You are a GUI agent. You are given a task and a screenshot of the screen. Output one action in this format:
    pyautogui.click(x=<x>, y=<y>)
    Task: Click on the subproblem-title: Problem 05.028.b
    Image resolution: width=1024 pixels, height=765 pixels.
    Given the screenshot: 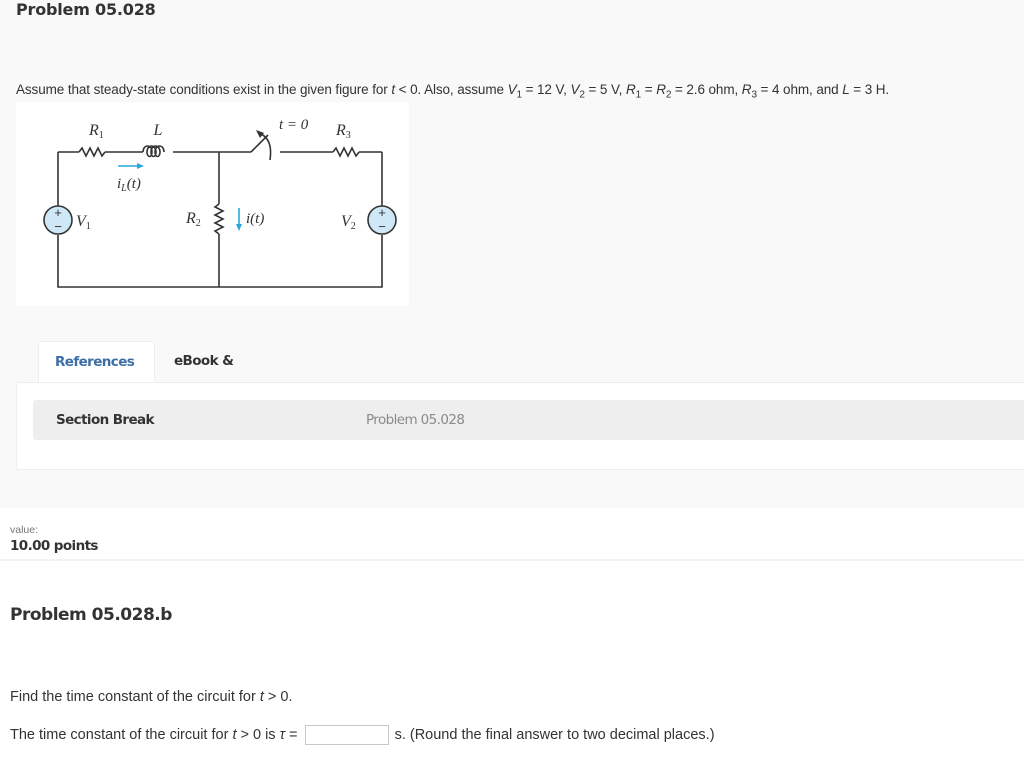 What is the action you would take?
    pyautogui.click(x=91, y=615)
    